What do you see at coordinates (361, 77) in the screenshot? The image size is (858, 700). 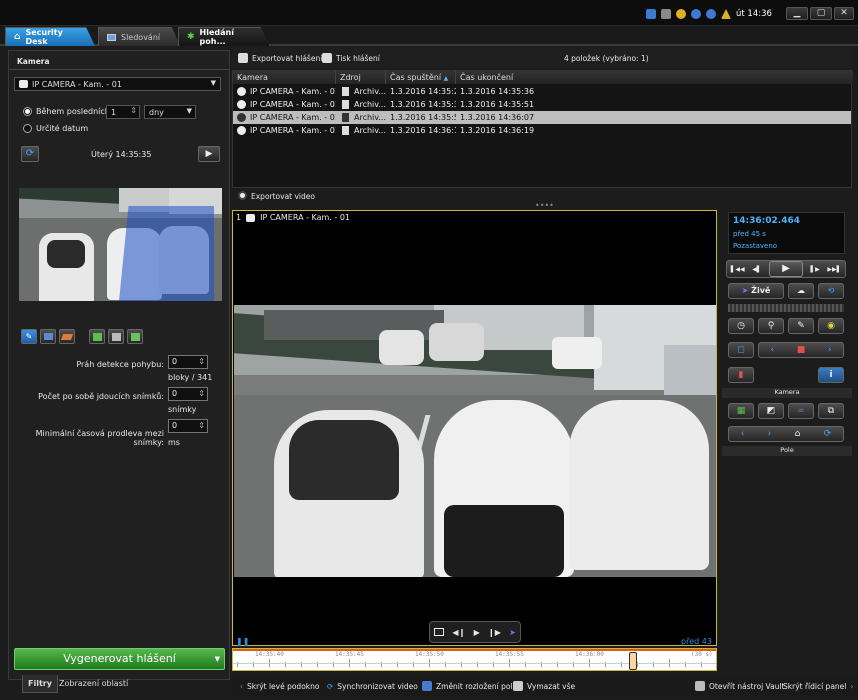 I see `column-header-source: Zdroj` at bounding box center [361, 77].